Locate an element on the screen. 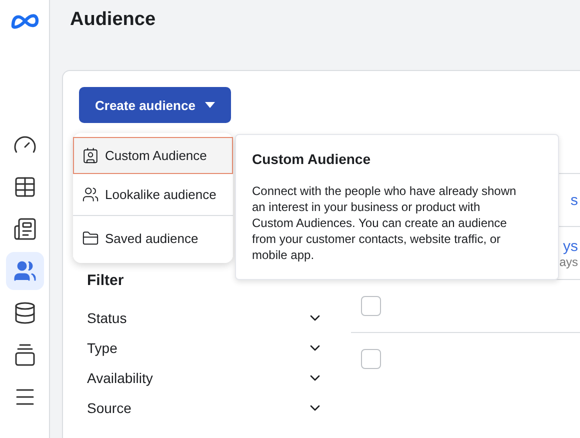 The height and width of the screenshot is (438, 580). table-cell: ays is located at coordinates (568, 261).